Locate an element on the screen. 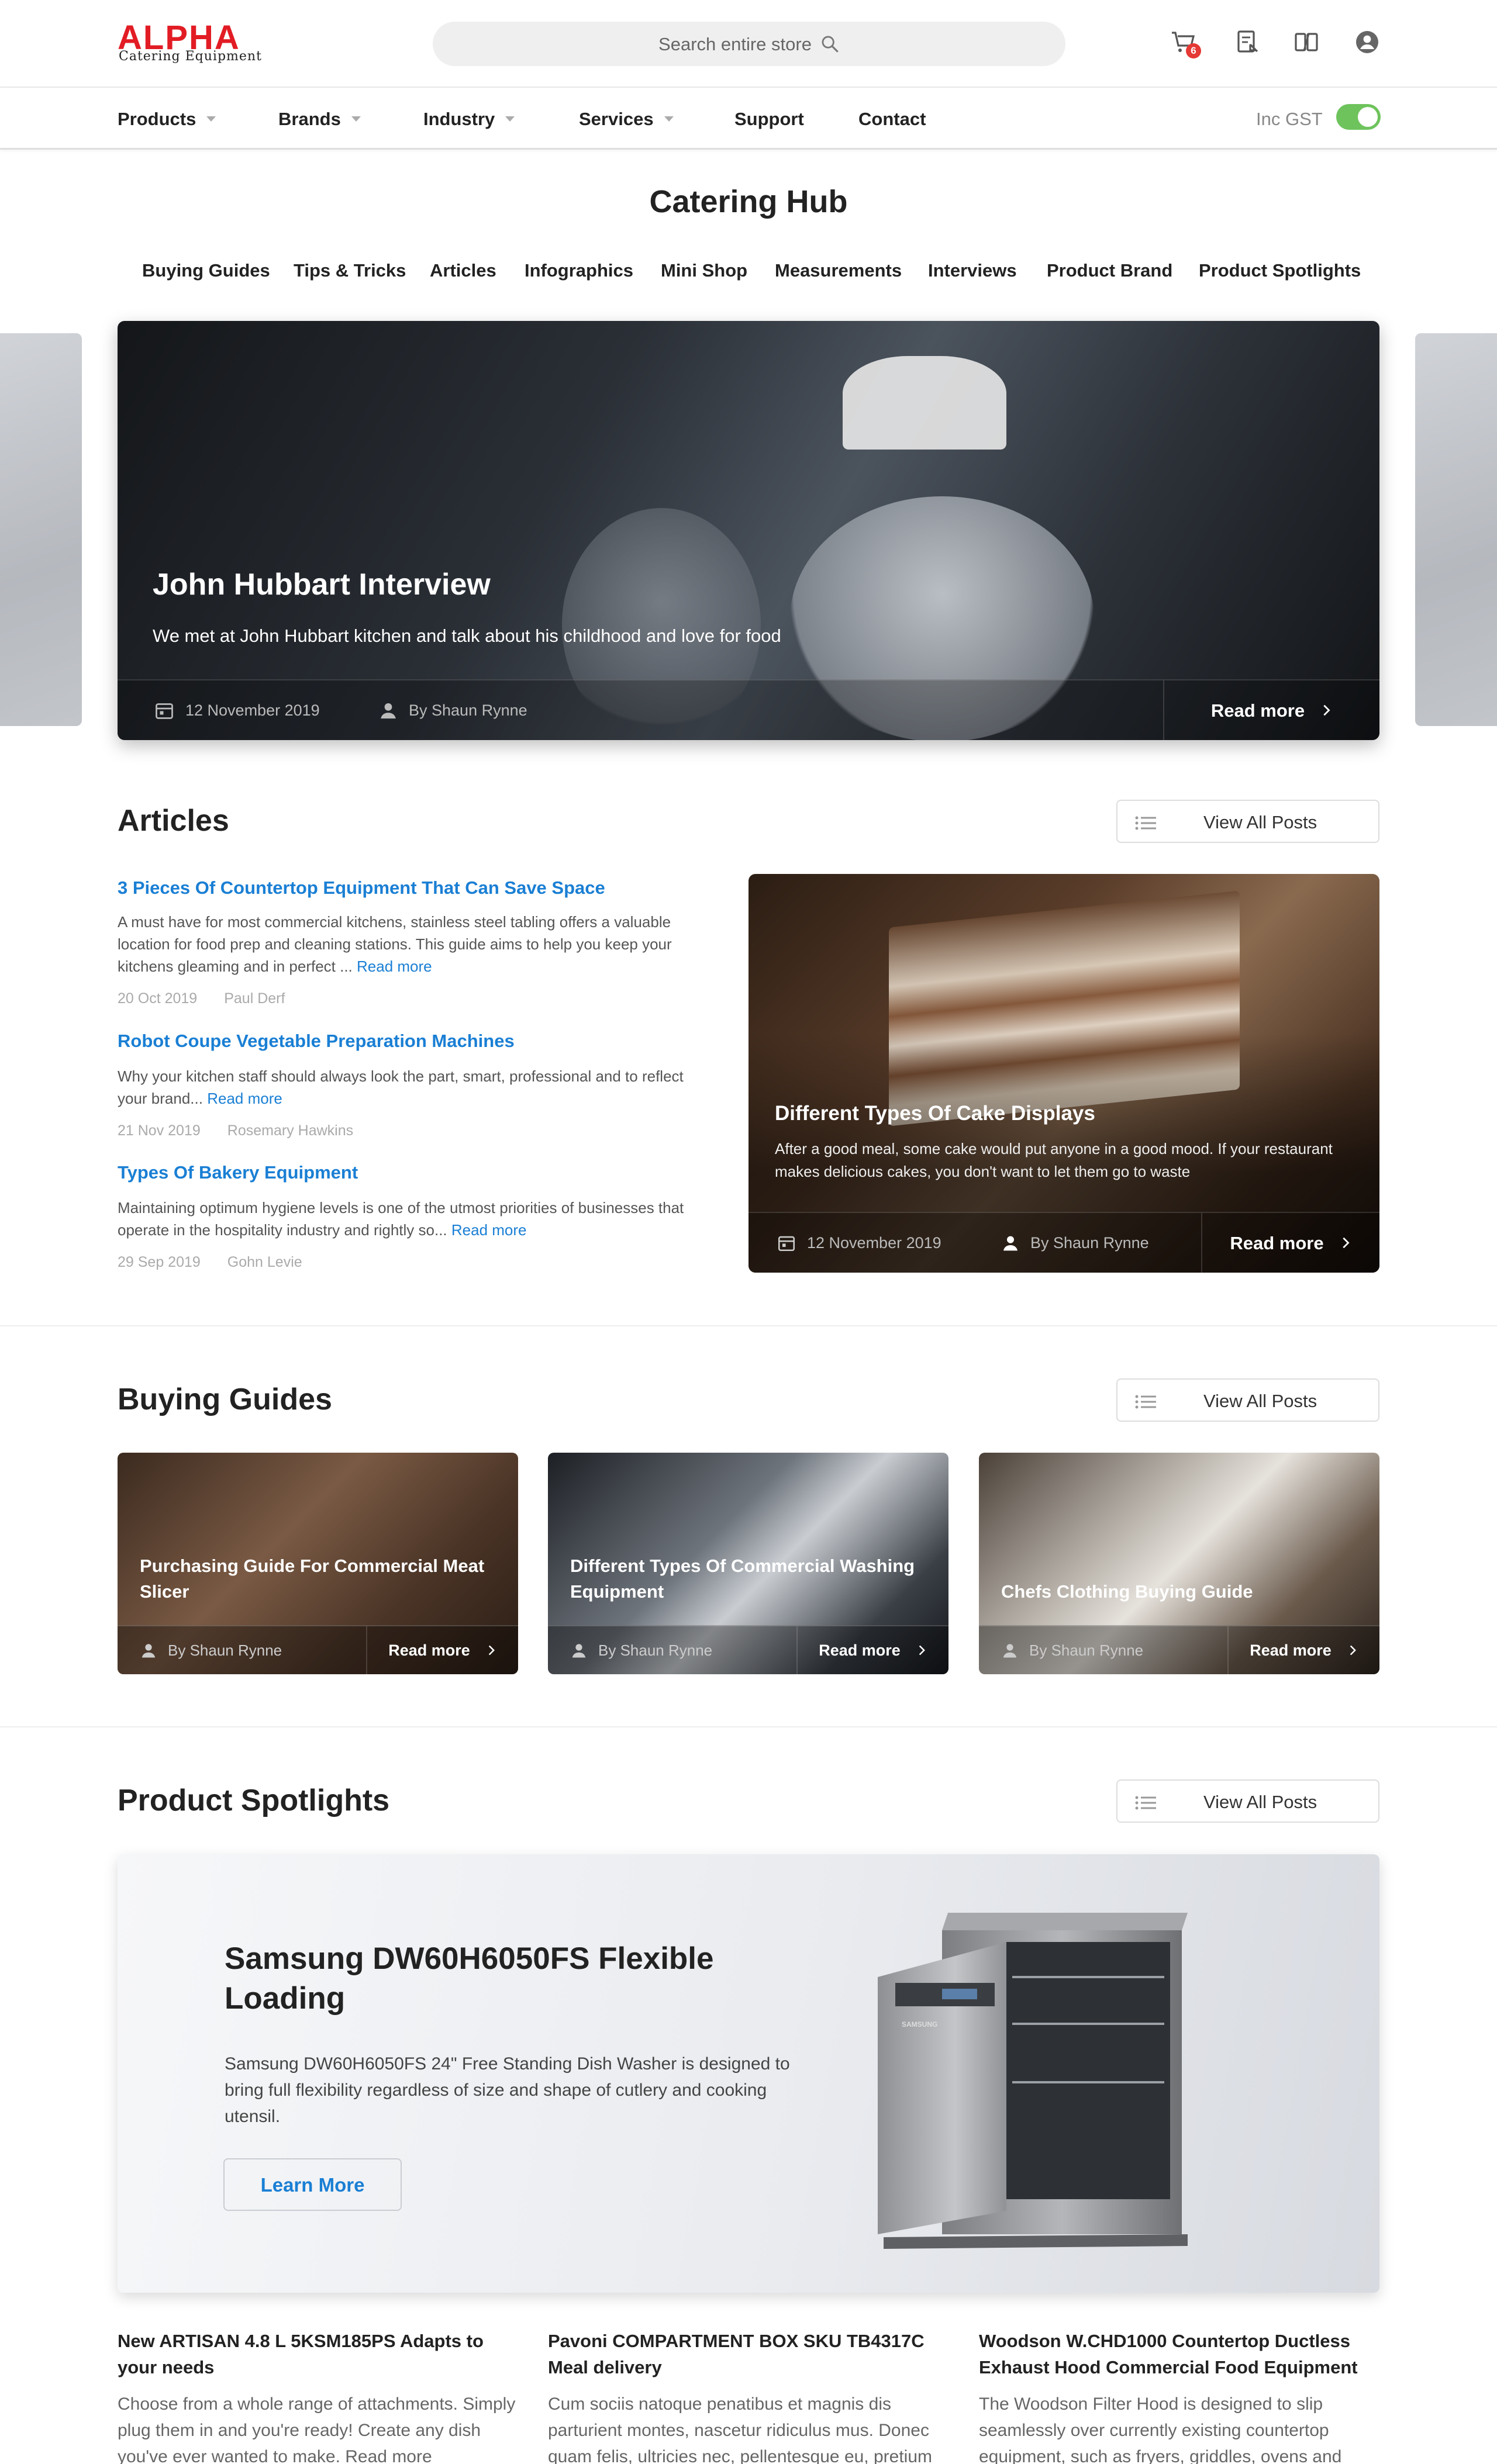 The height and width of the screenshot is (2464, 1497). nav-products: Products is located at coordinates (167, 119).